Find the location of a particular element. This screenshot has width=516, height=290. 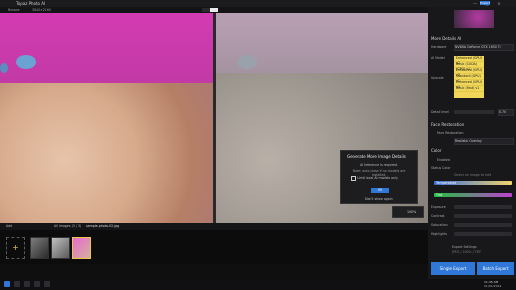

clock-date: 01/01/2024 is located at coordinates (493, 286).